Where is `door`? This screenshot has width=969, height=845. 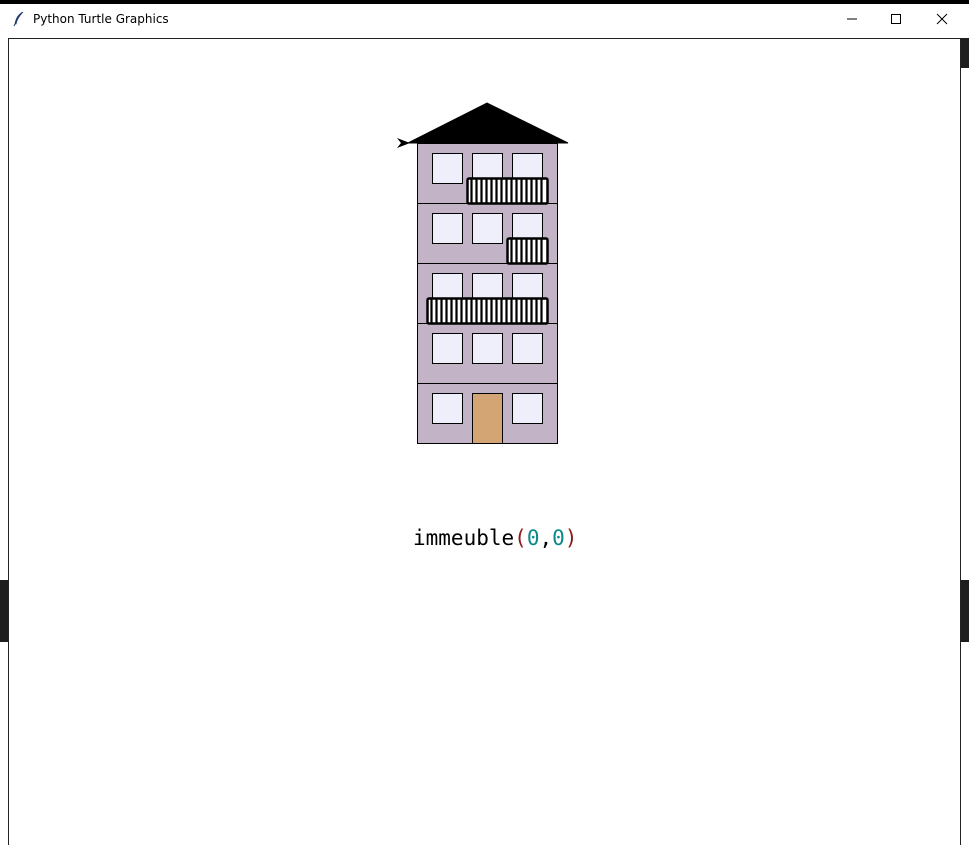
door is located at coordinates (487, 418).